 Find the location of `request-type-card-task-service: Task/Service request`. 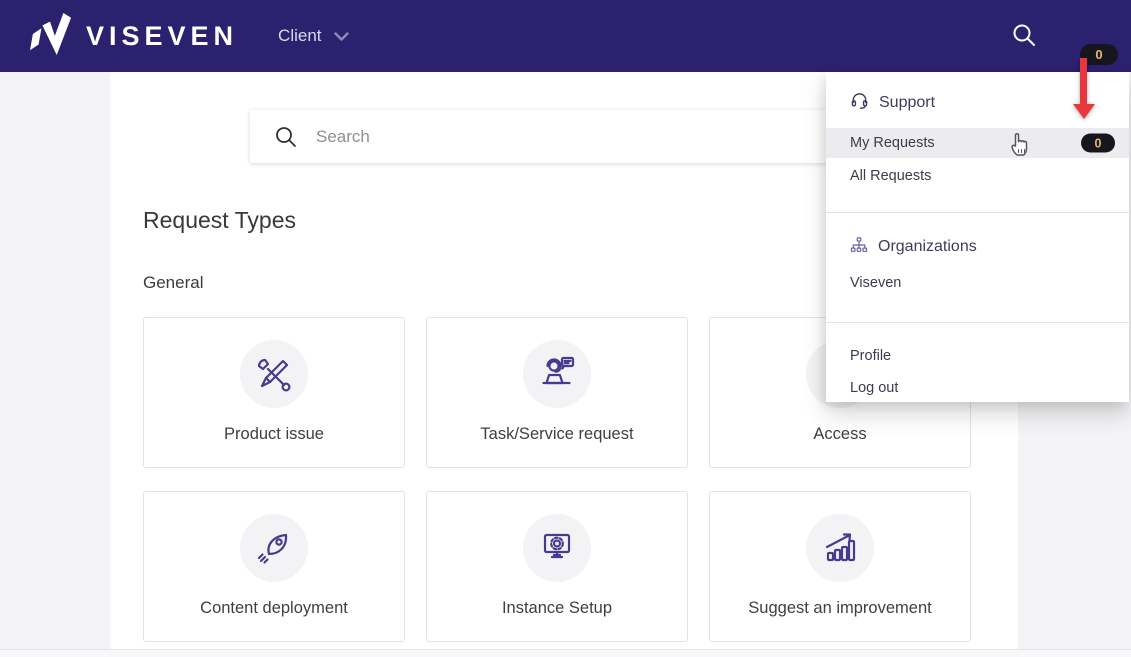

request-type-card-task-service: Task/Service request is located at coordinates (557, 392).